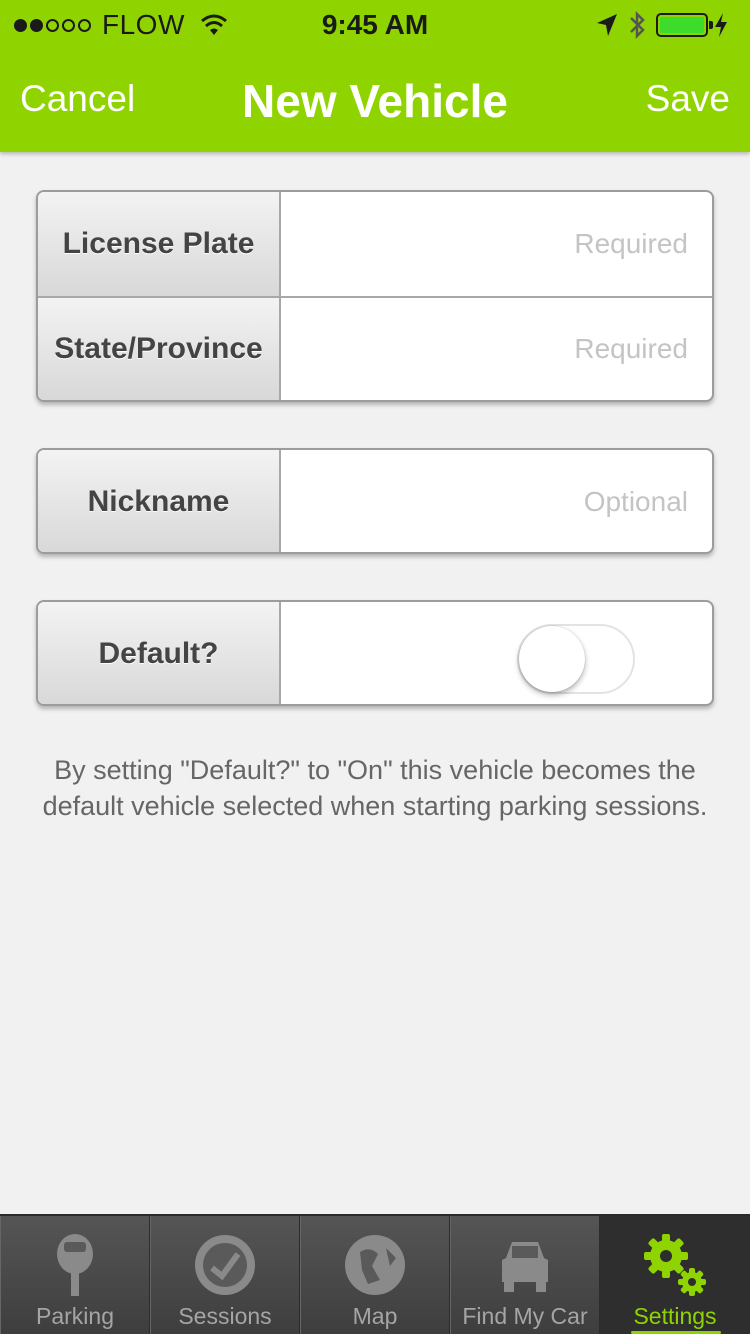 This screenshot has height=1334, width=750. I want to click on default-label: Default?, so click(159, 653).